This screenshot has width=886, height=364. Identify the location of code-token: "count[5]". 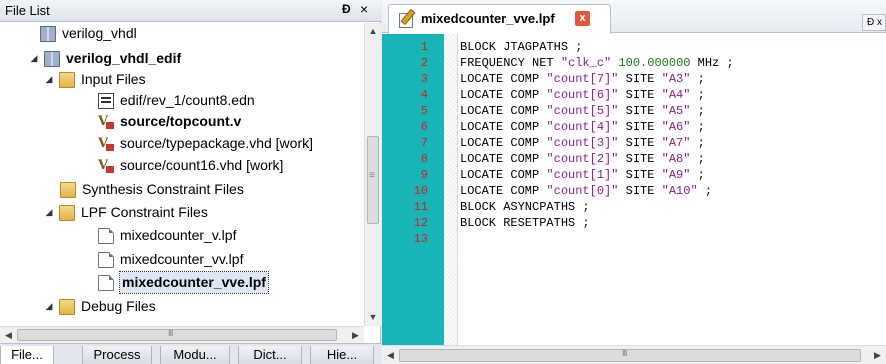
(582, 111).